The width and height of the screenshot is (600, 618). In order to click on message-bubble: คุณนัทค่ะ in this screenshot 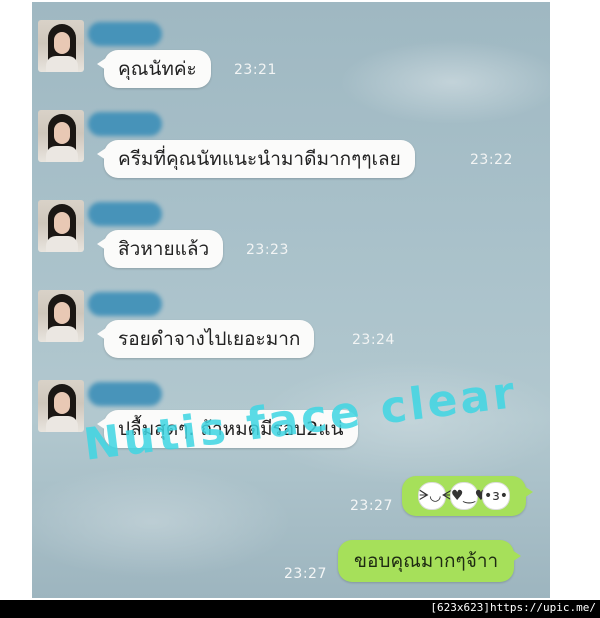, I will do `click(154, 69)`.